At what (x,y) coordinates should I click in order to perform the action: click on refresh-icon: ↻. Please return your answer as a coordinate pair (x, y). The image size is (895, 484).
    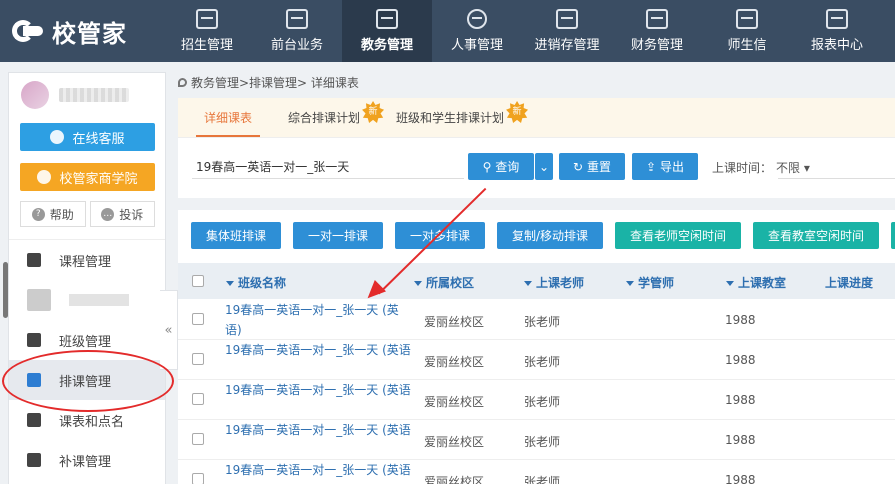
    Looking at the image, I should click on (578, 166).